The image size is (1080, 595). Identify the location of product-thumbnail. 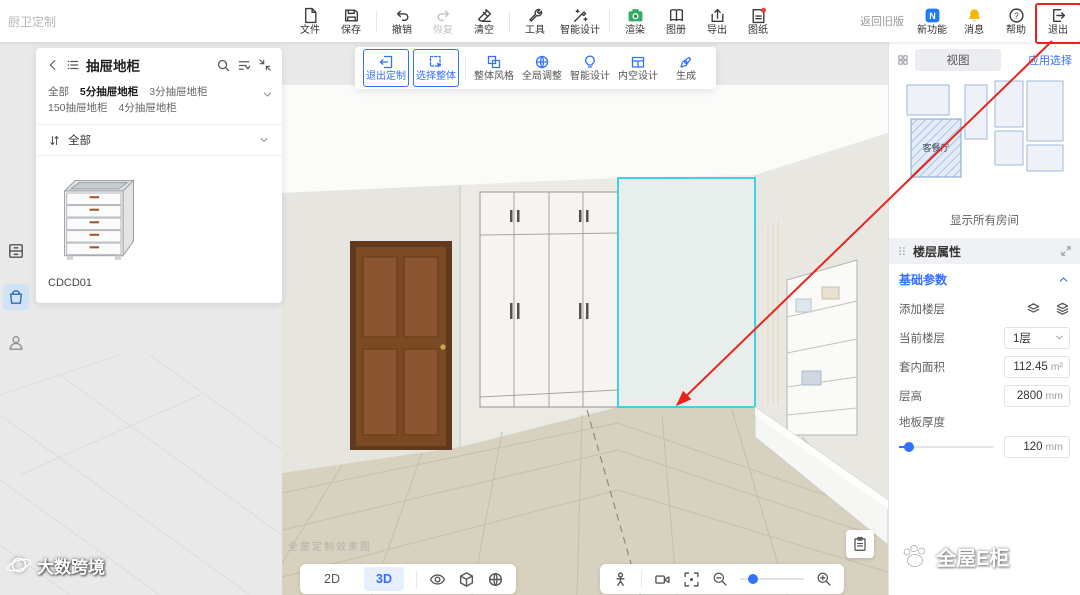
(98, 216).